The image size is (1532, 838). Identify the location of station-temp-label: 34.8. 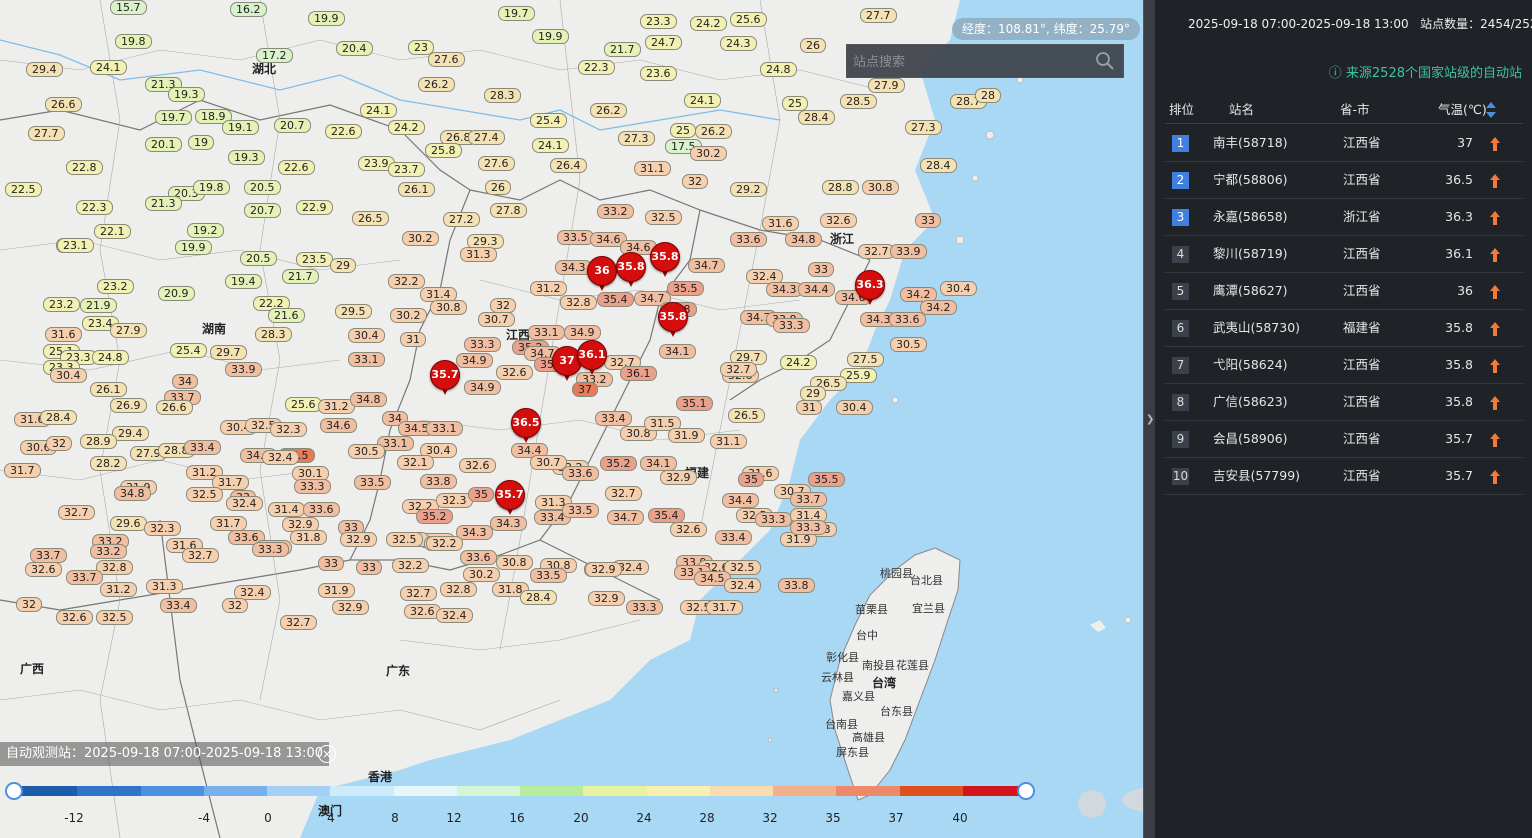
(368, 399).